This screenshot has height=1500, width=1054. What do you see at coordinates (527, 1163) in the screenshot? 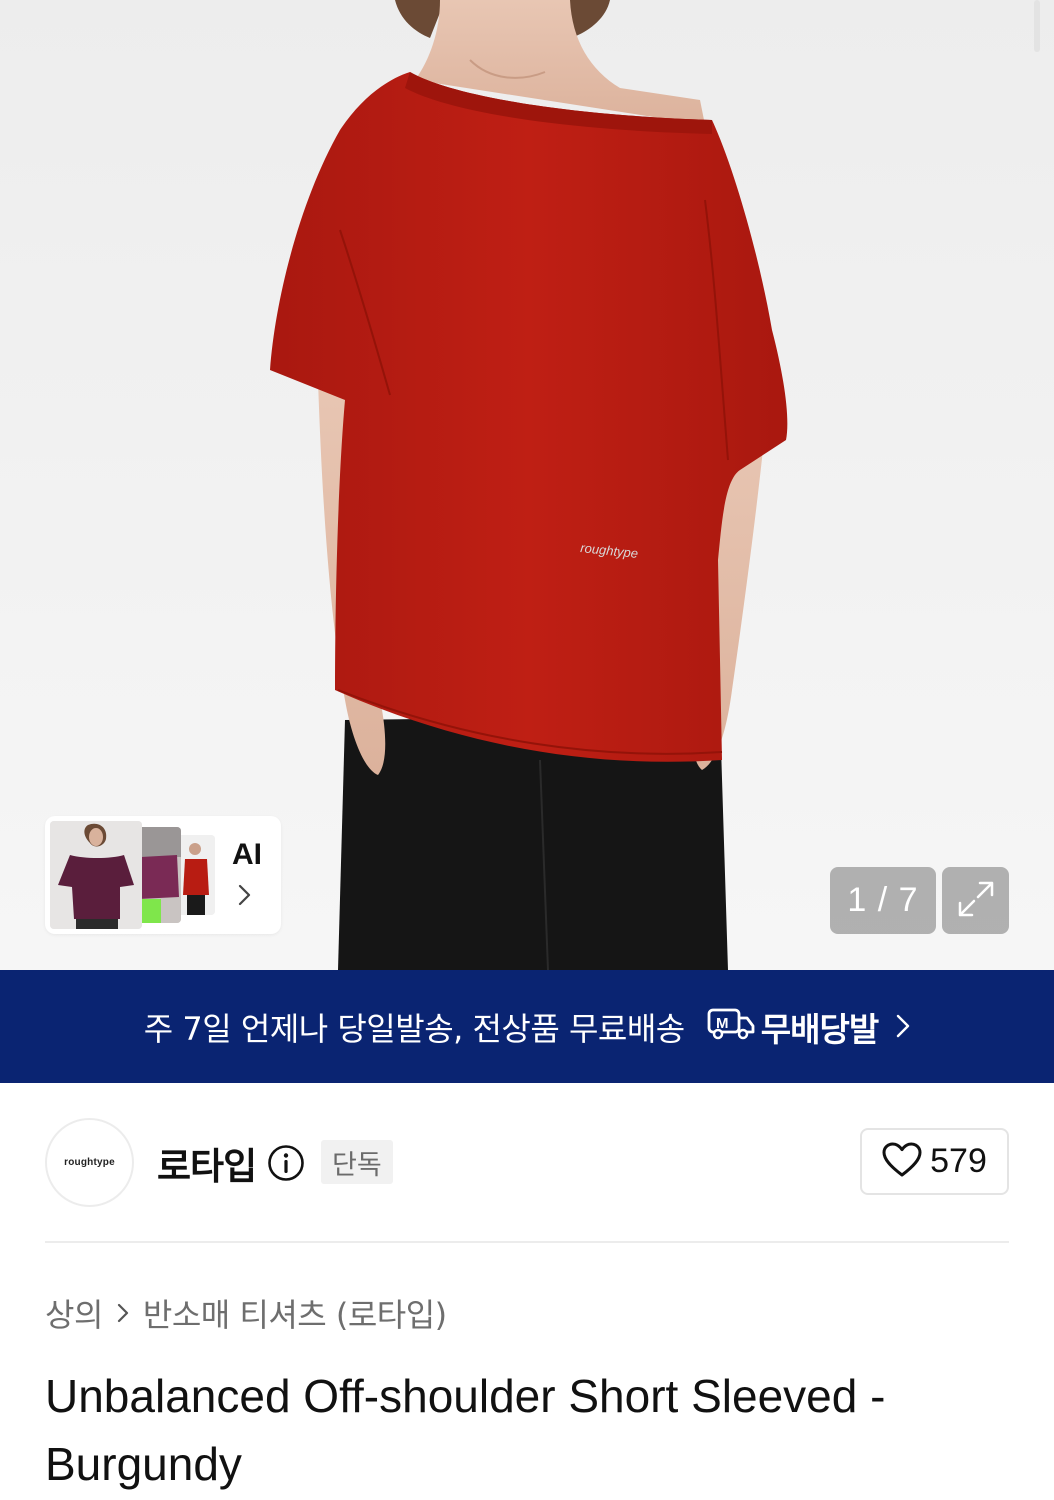
I see `brand-row: roughtype 로타입 단독 579` at bounding box center [527, 1163].